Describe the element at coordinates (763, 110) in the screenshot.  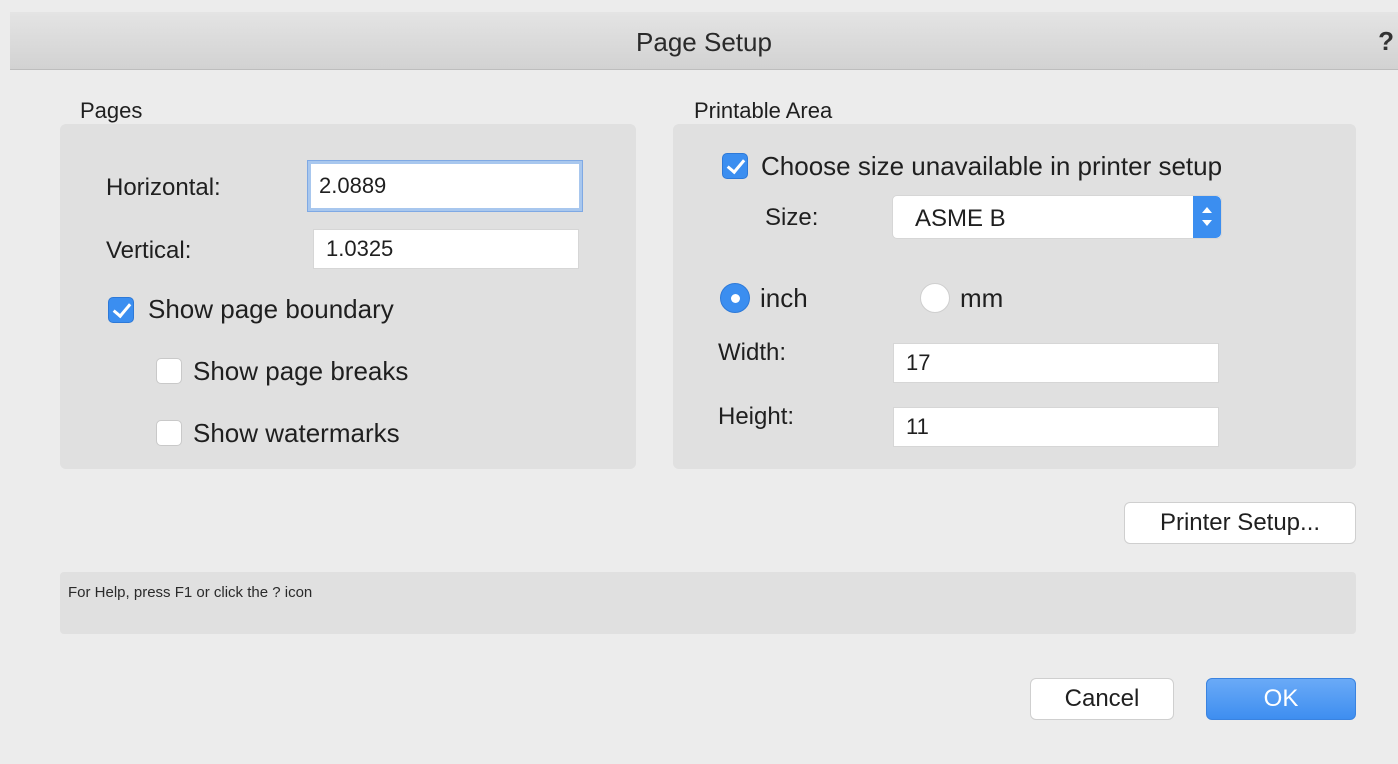
I see `printable-area-group-label: Printable Area` at that location.